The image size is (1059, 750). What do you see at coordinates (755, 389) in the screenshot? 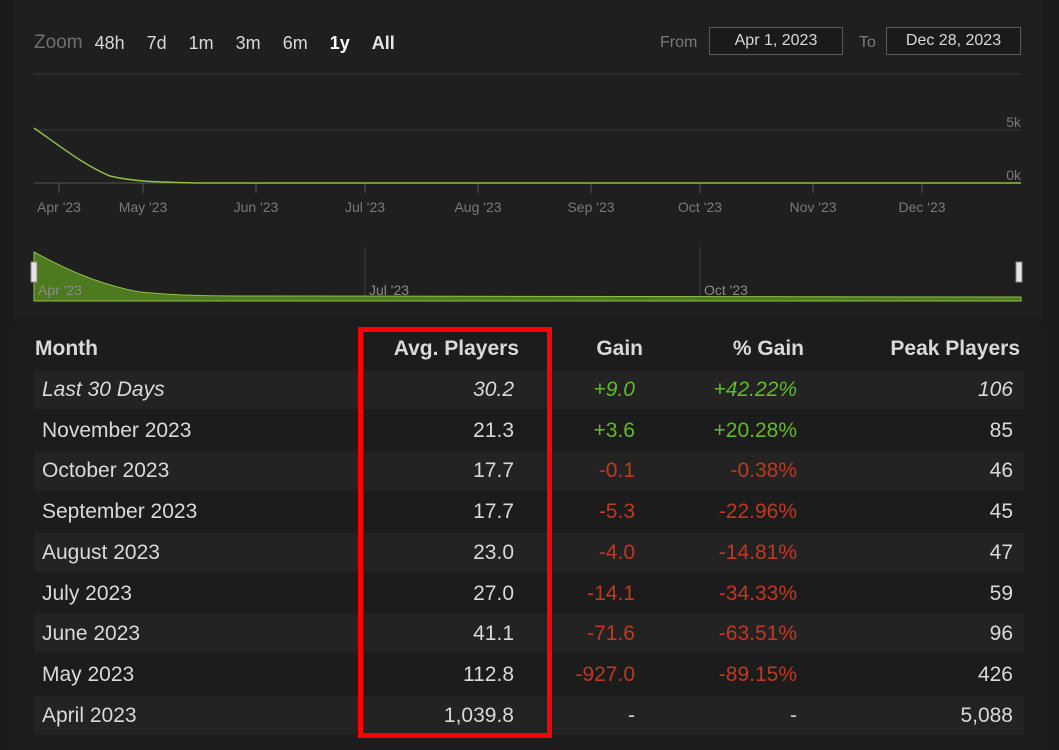
I see `pct-gain-cell: +42.22%` at bounding box center [755, 389].